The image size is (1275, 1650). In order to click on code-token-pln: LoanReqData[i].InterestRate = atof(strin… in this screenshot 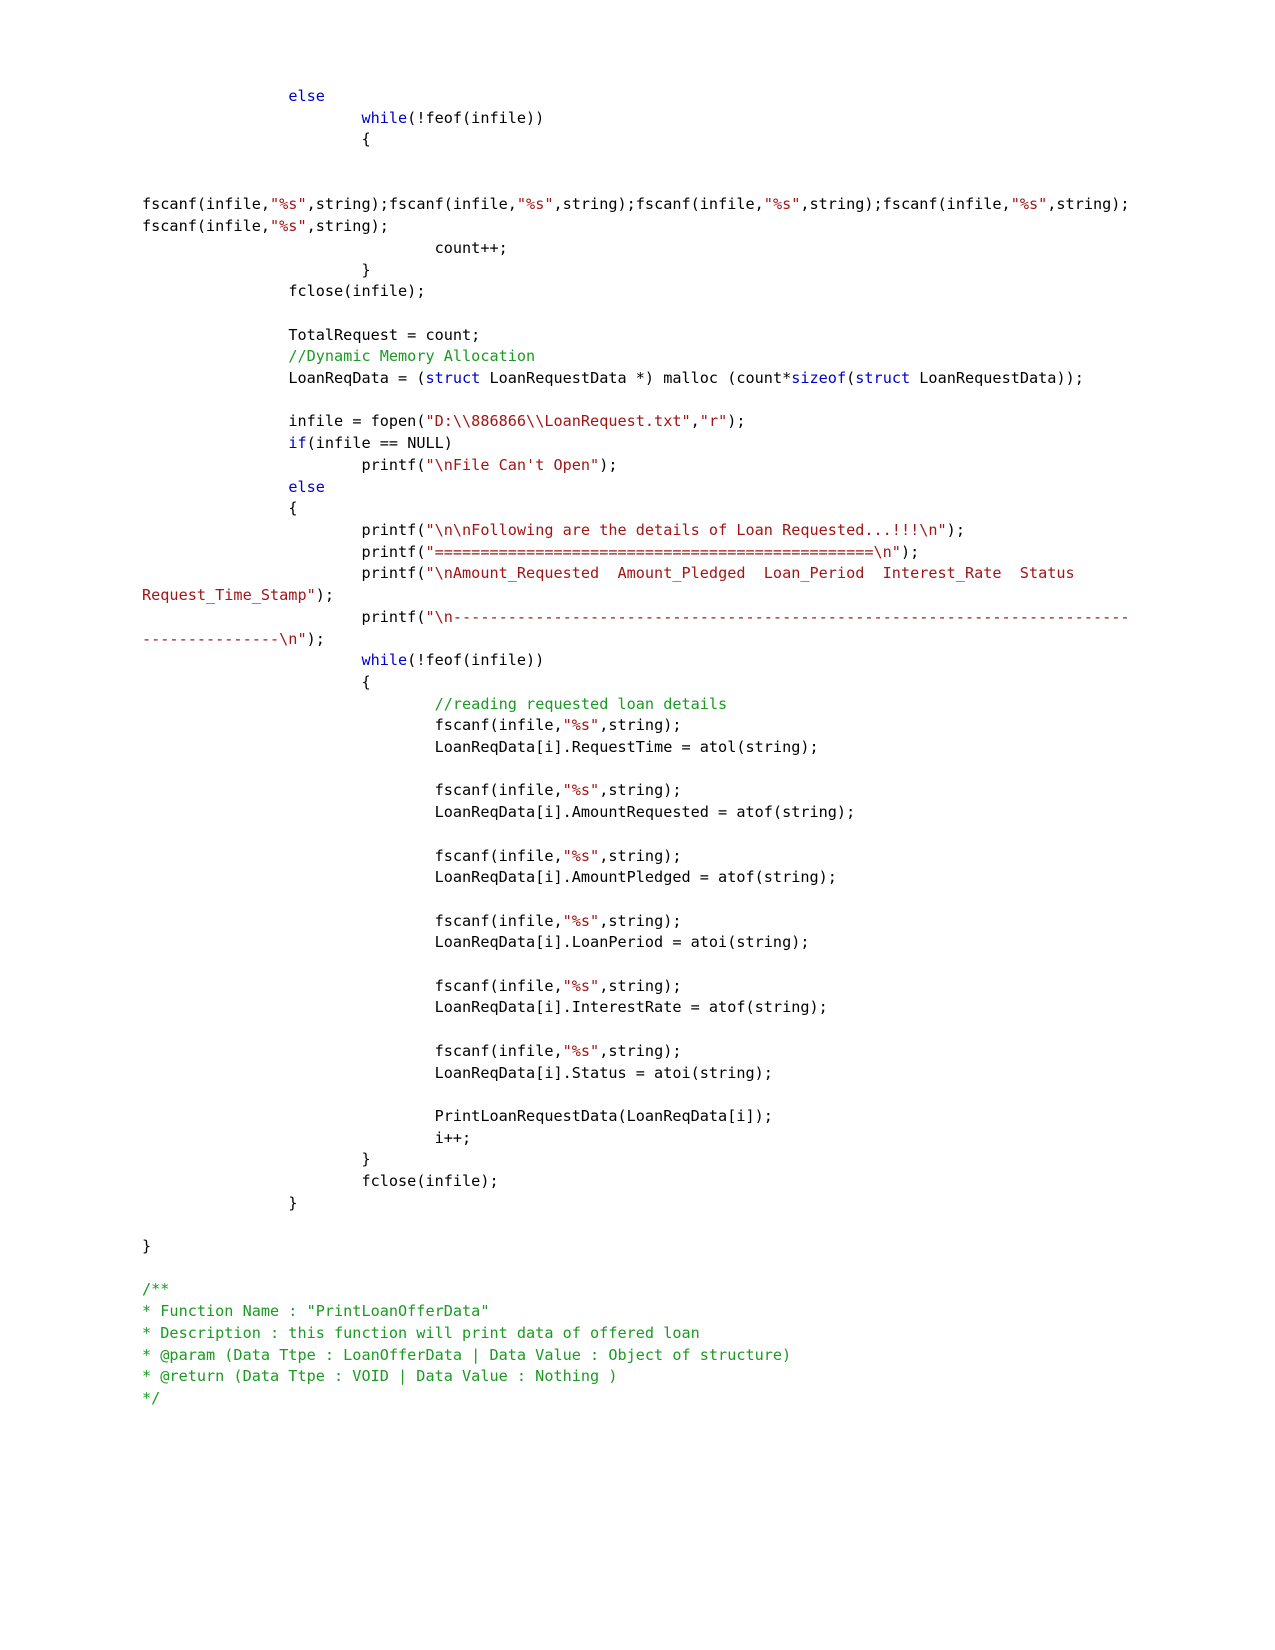, I will do `click(631, 1007)`.